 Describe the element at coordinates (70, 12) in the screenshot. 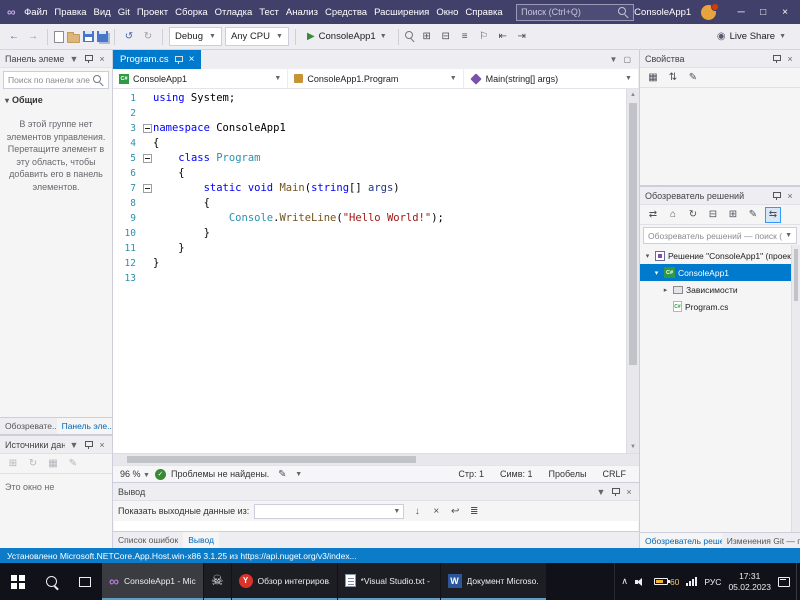

I see `menu-item: Правка` at that location.